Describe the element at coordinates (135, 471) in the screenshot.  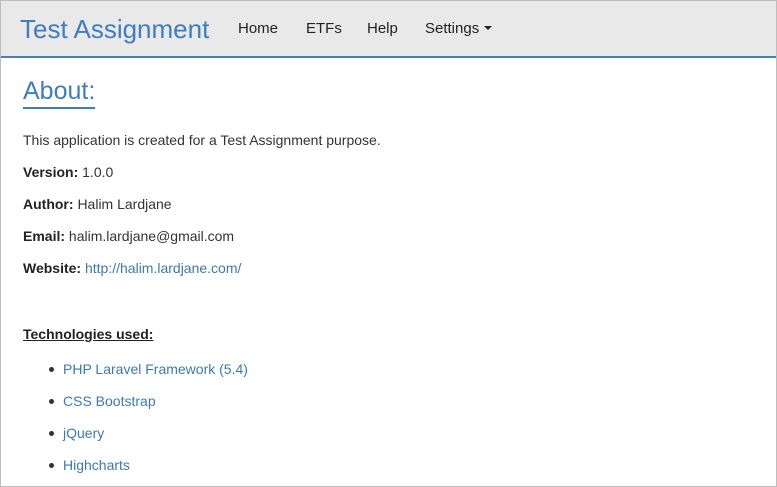
I see `list-item: Highcharts` at that location.